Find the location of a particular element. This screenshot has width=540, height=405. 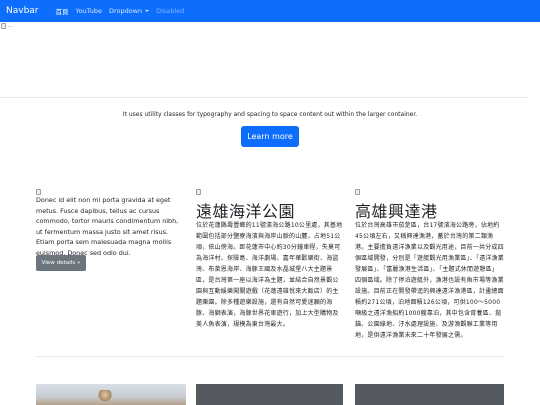

learn-more-button: Learn more is located at coordinates (270, 136).